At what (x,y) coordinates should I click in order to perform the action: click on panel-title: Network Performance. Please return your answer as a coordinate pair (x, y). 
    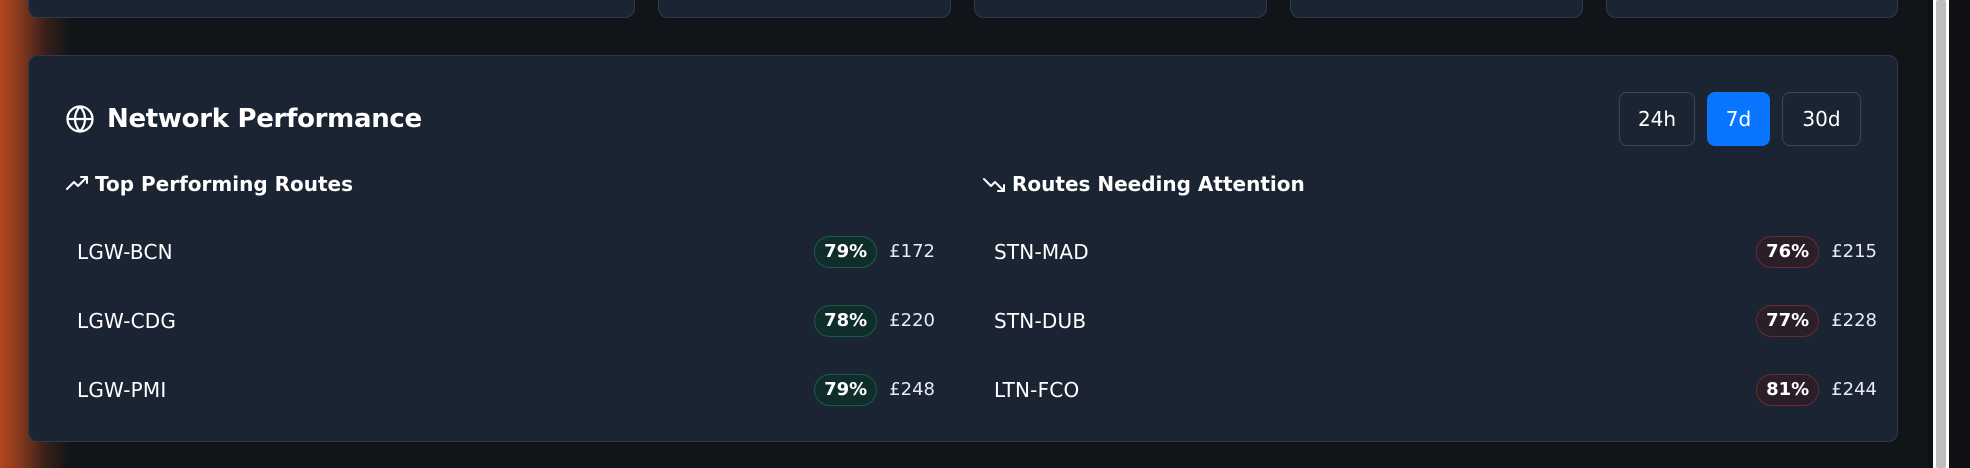
    Looking at the image, I should click on (264, 119).